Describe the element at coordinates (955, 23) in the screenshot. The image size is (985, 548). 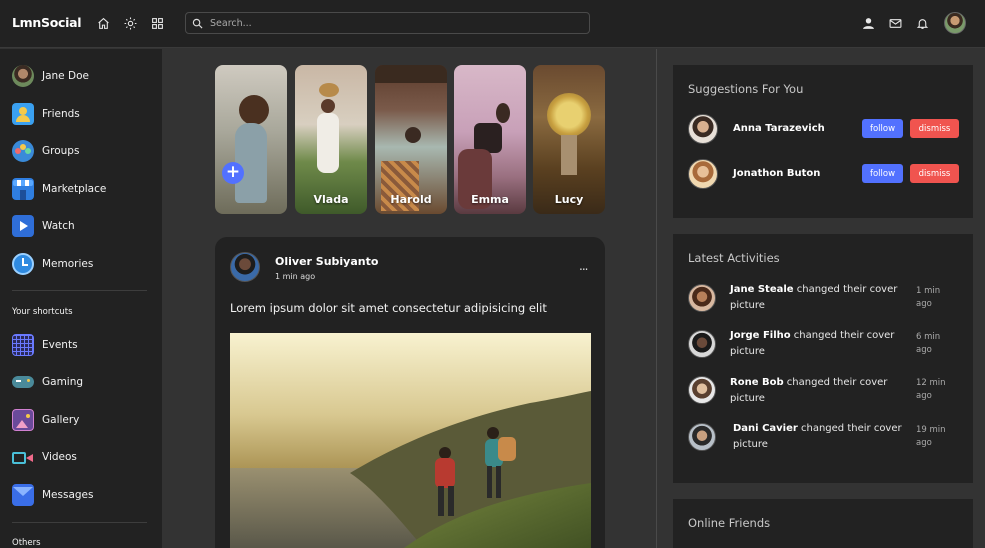
I see `profile-avatar` at that location.